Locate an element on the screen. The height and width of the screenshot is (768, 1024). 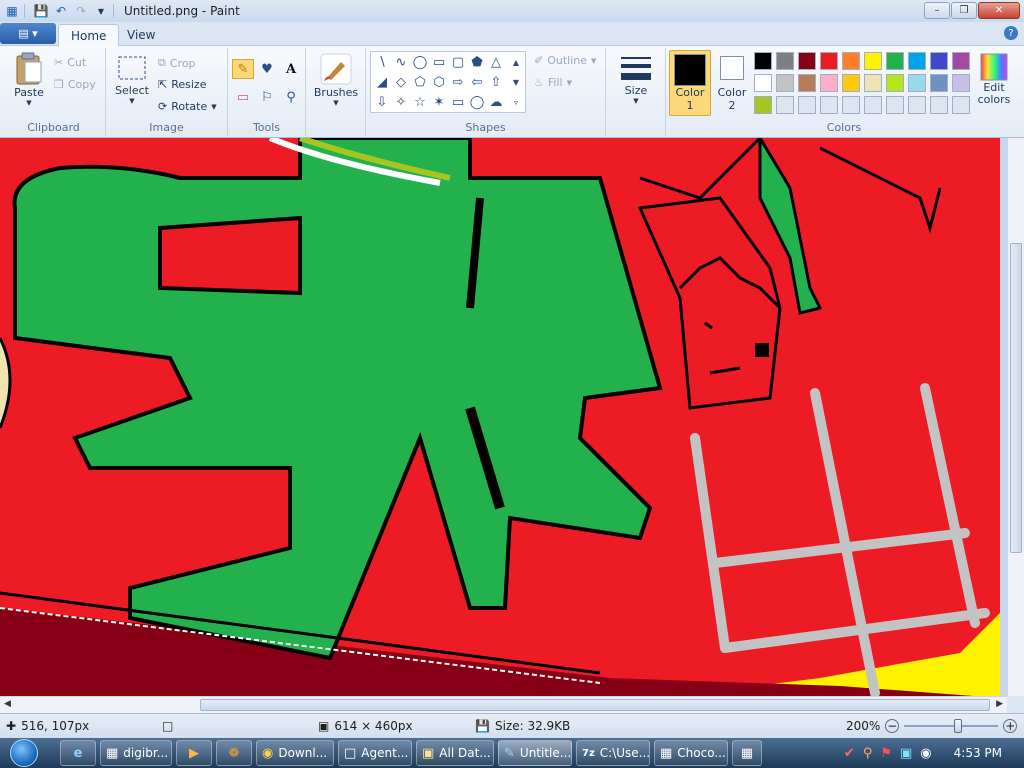
paste-button: Paste ▼ is located at coordinates (29, 79).